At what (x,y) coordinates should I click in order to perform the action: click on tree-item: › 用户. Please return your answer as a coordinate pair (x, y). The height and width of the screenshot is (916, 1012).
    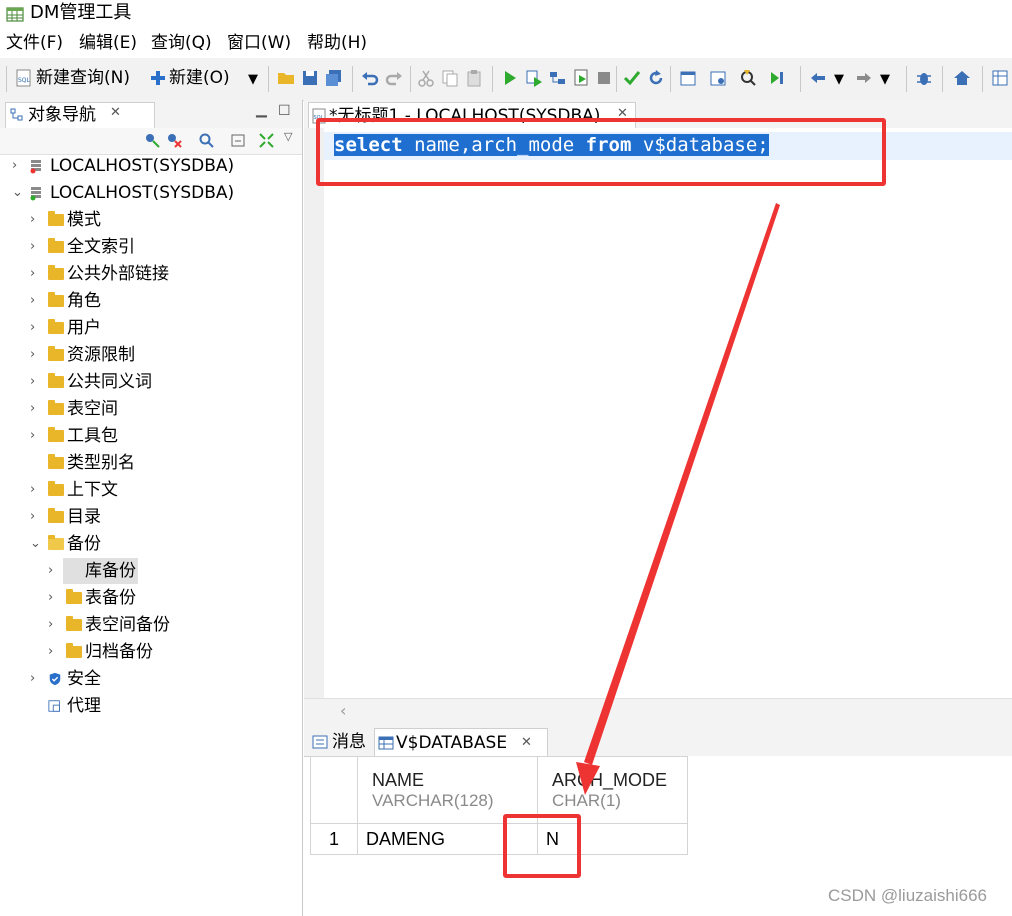
    Looking at the image, I should click on (150, 328).